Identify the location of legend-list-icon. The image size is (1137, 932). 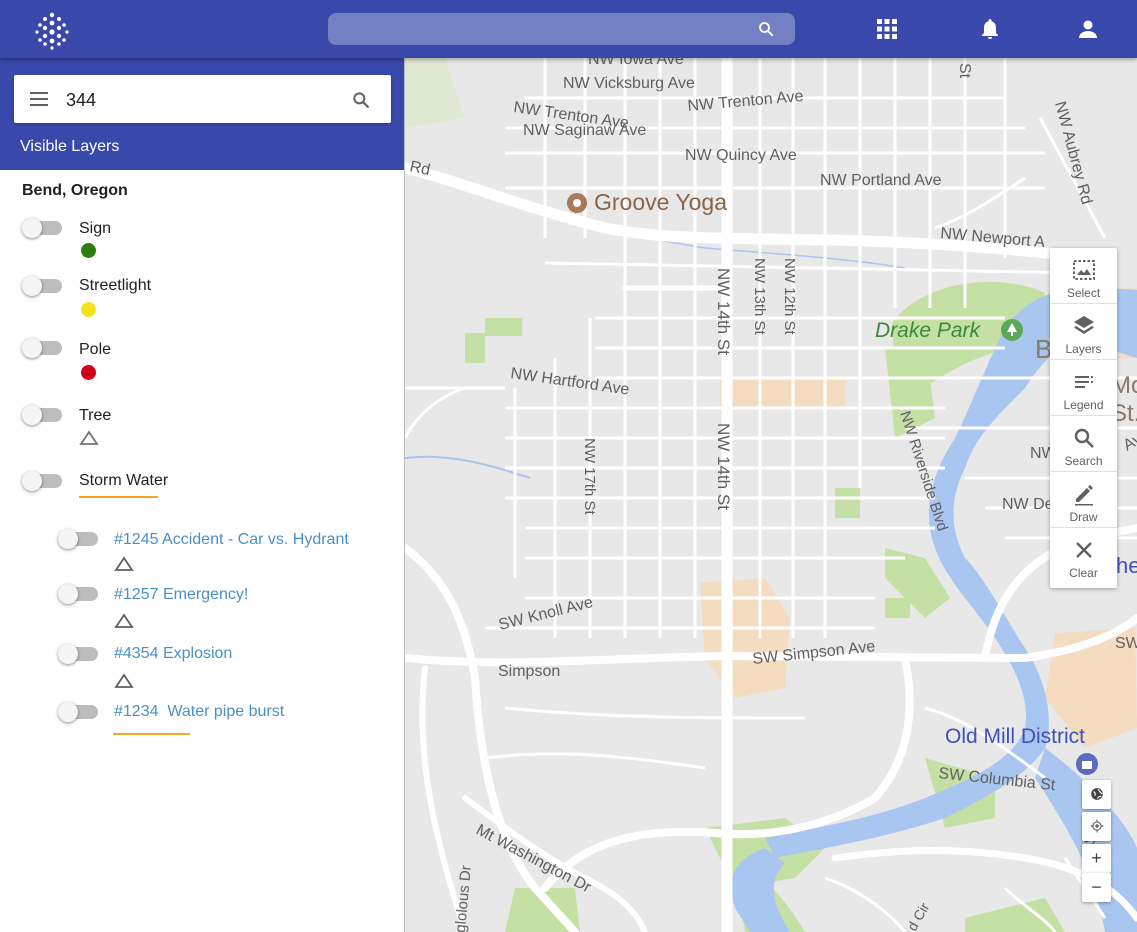
(1084, 382).